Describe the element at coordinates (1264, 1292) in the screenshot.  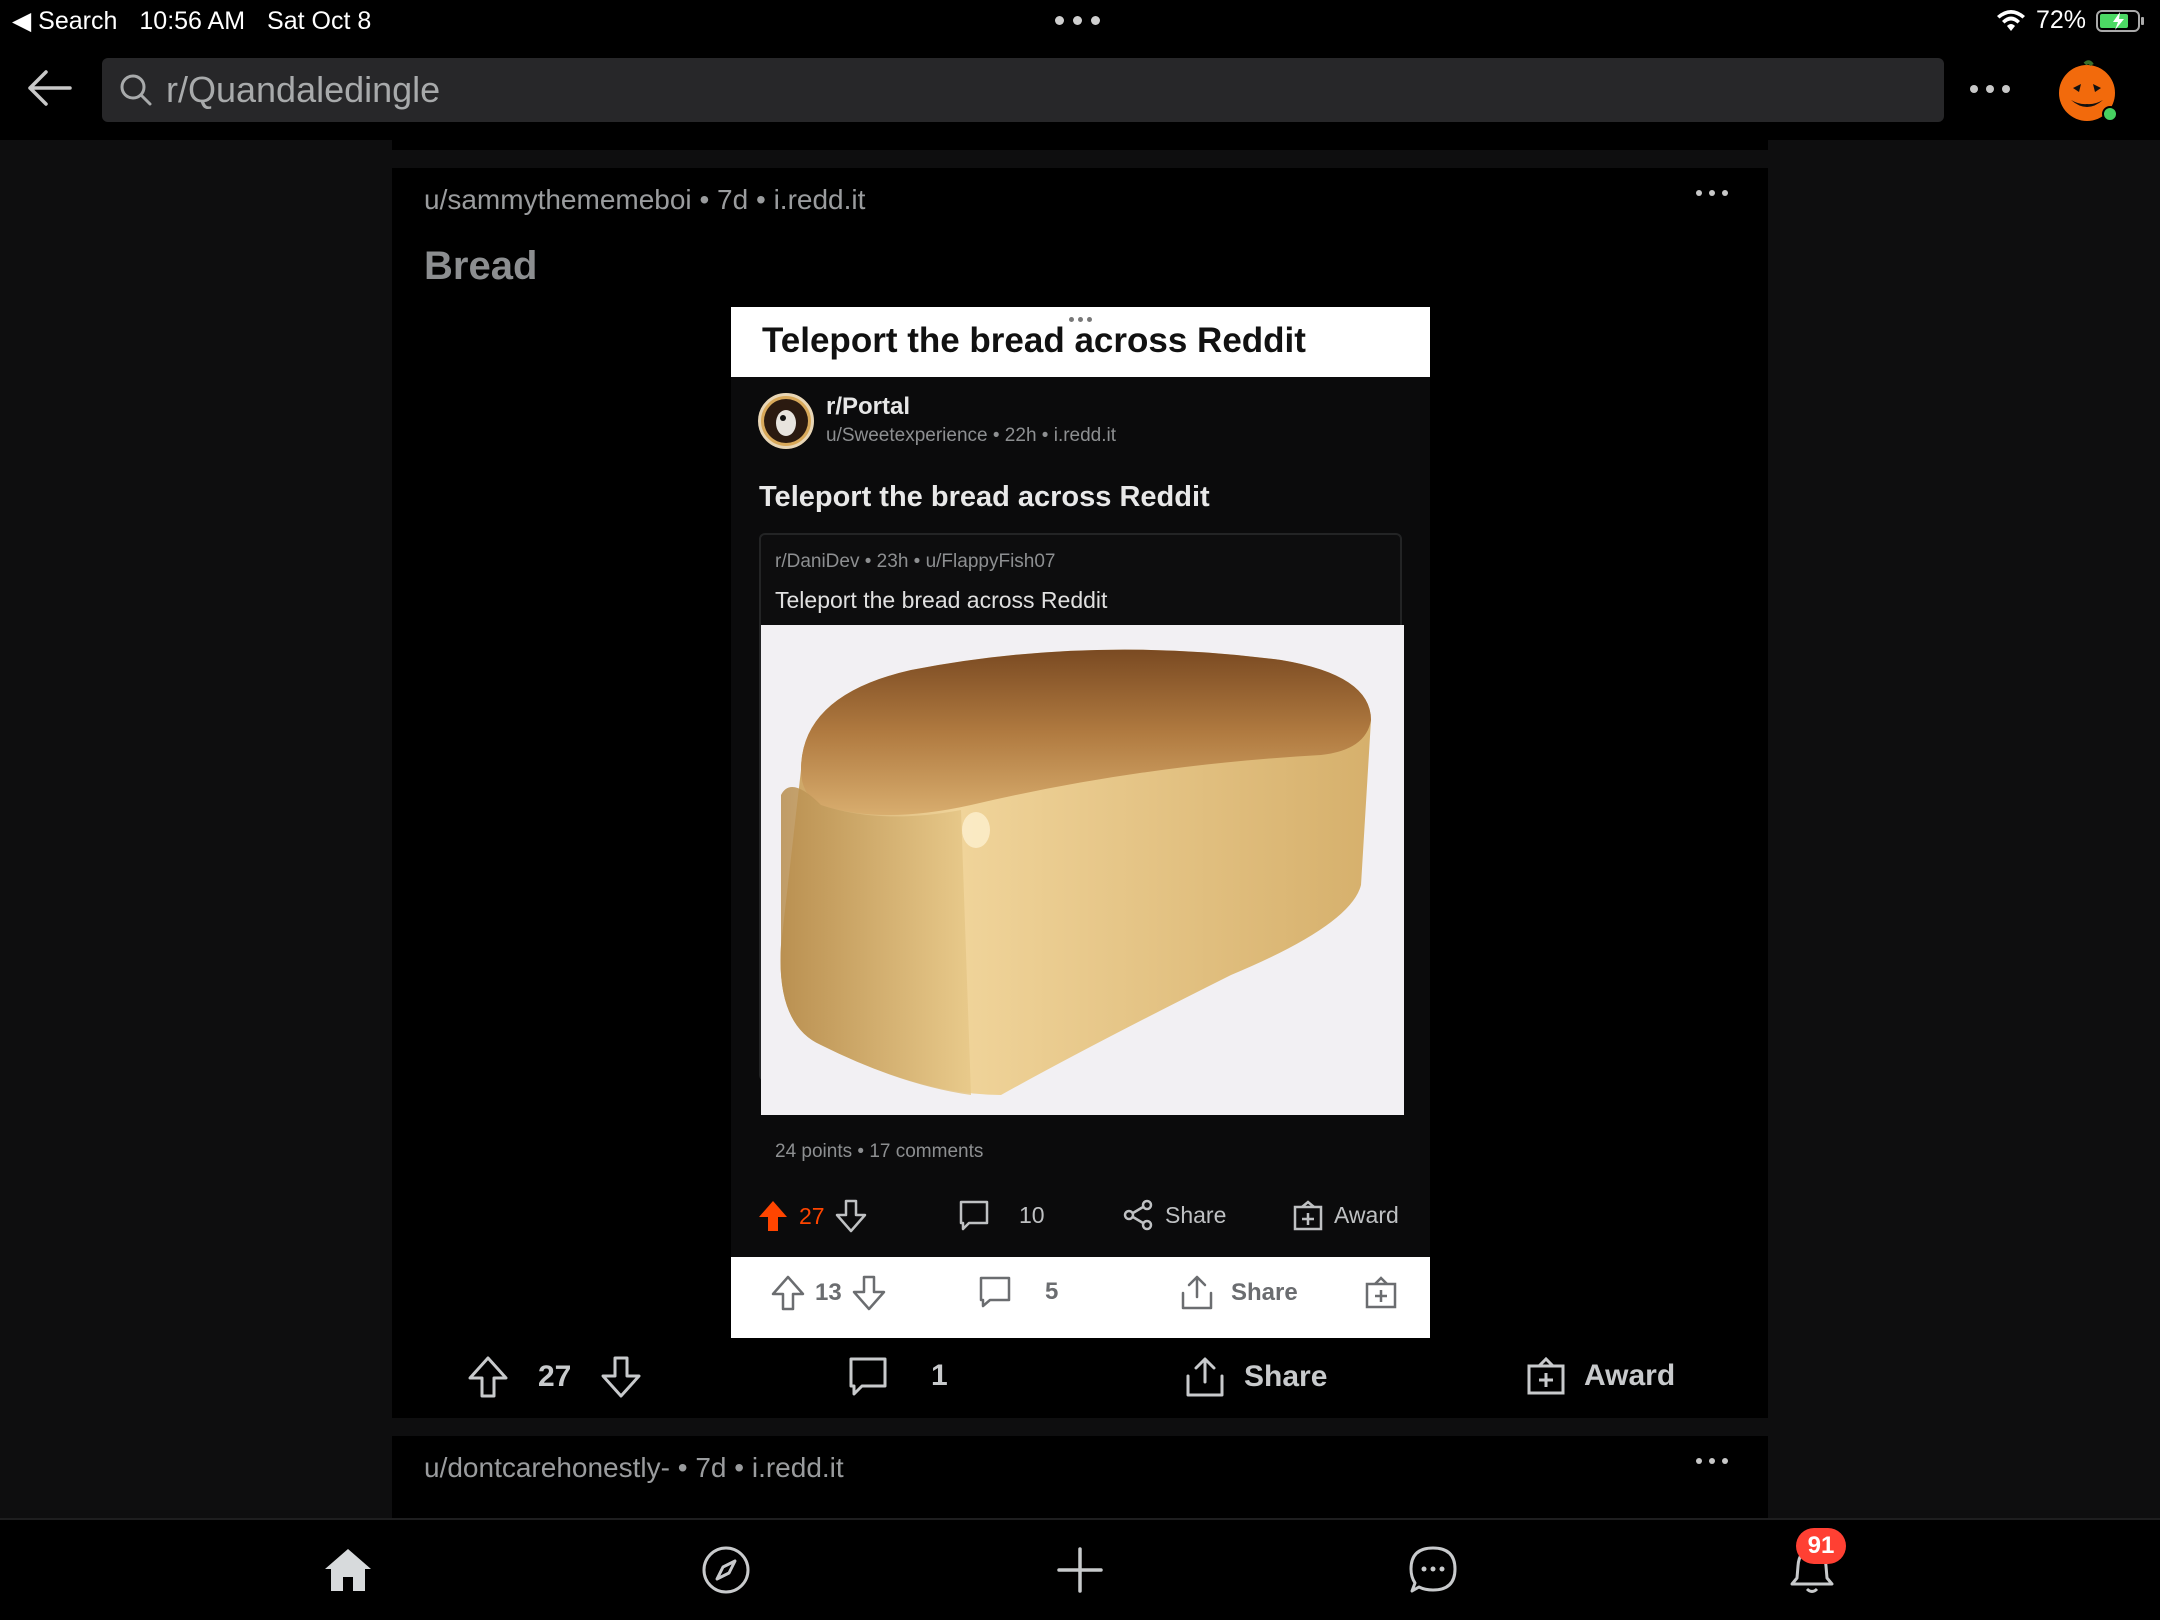
I see `image-bottom-share-label: Share` at that location.